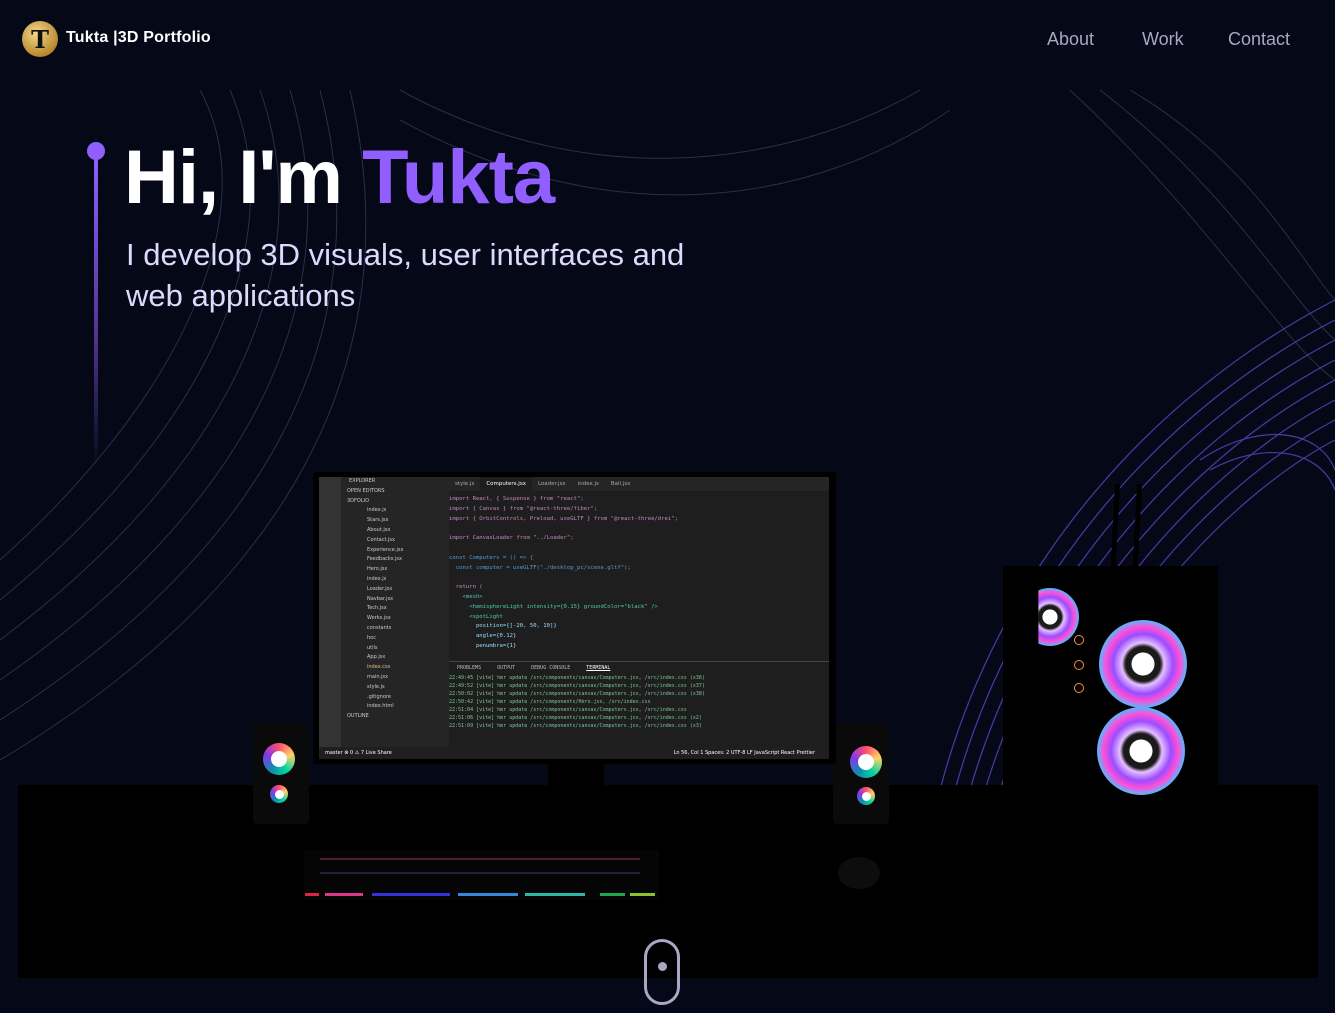 This screenshot has width=1335, height=1013. I want to click on explorer-item: Experience.jsx, so click(395, 551).